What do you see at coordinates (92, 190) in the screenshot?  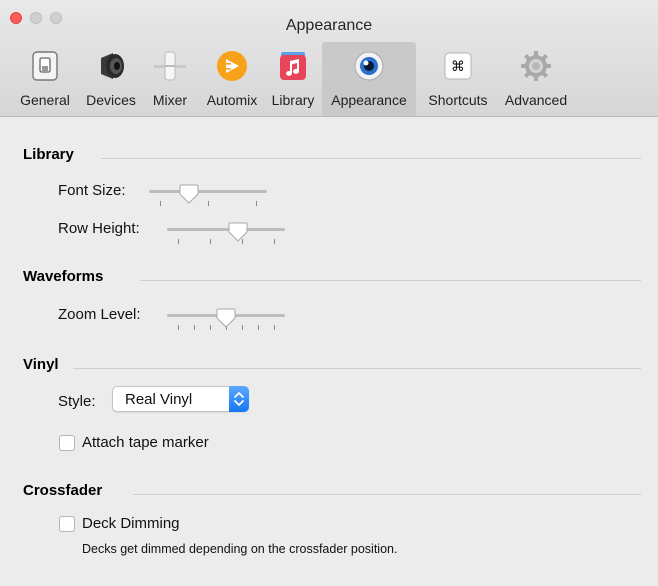 I see `font-size-label: Font Size:` at bounding box center [92, 190].